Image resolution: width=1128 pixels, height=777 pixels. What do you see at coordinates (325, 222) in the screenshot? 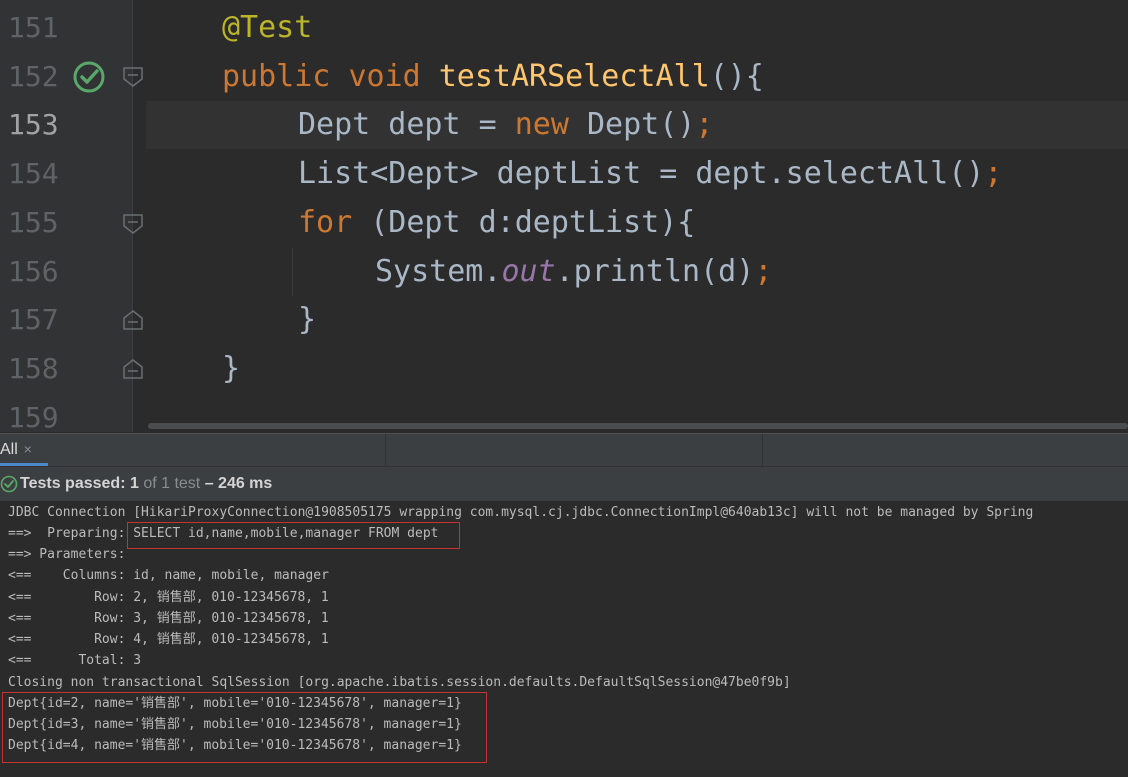
I see `keyword-token: for` at bounding box center [325, 222].